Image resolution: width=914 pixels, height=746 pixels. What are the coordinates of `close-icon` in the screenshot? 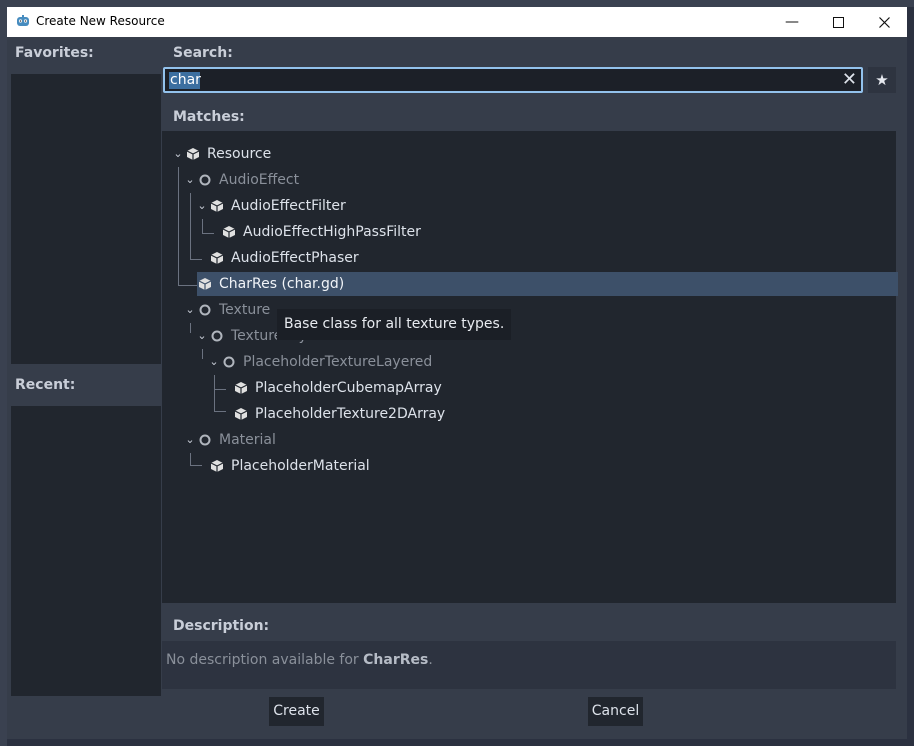 It's located at (884, 22).